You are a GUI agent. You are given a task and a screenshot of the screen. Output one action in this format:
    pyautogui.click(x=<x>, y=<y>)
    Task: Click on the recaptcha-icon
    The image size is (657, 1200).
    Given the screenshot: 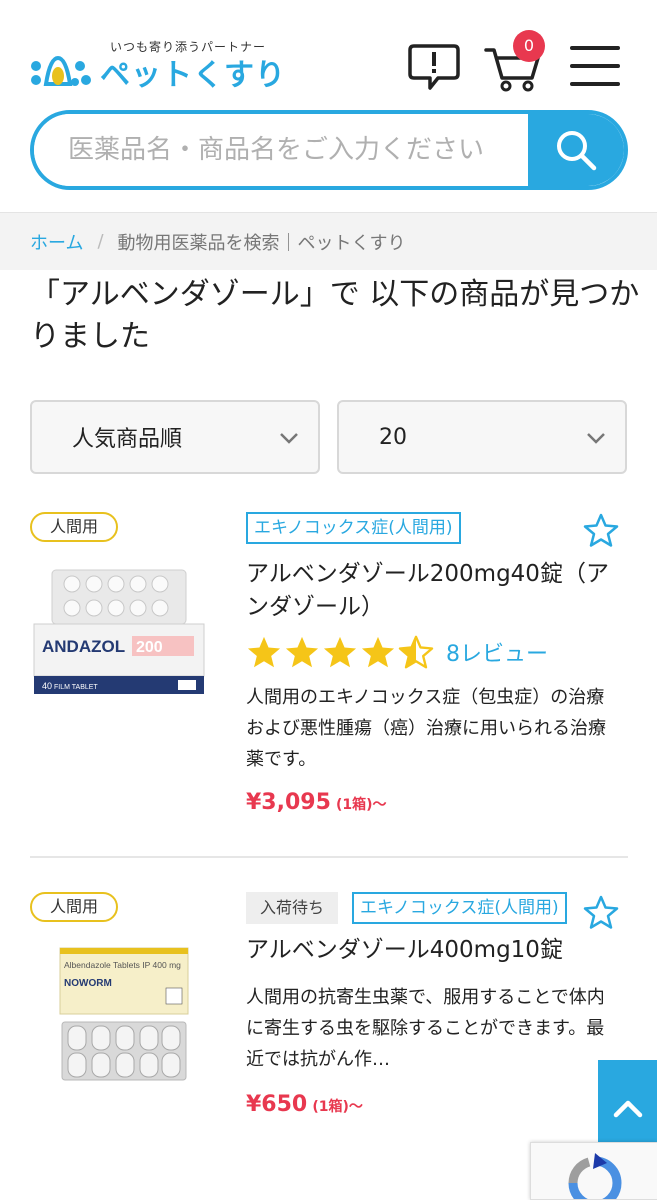 What is the action you would take?
    pyautogui.click(x=595, y=1176)
    